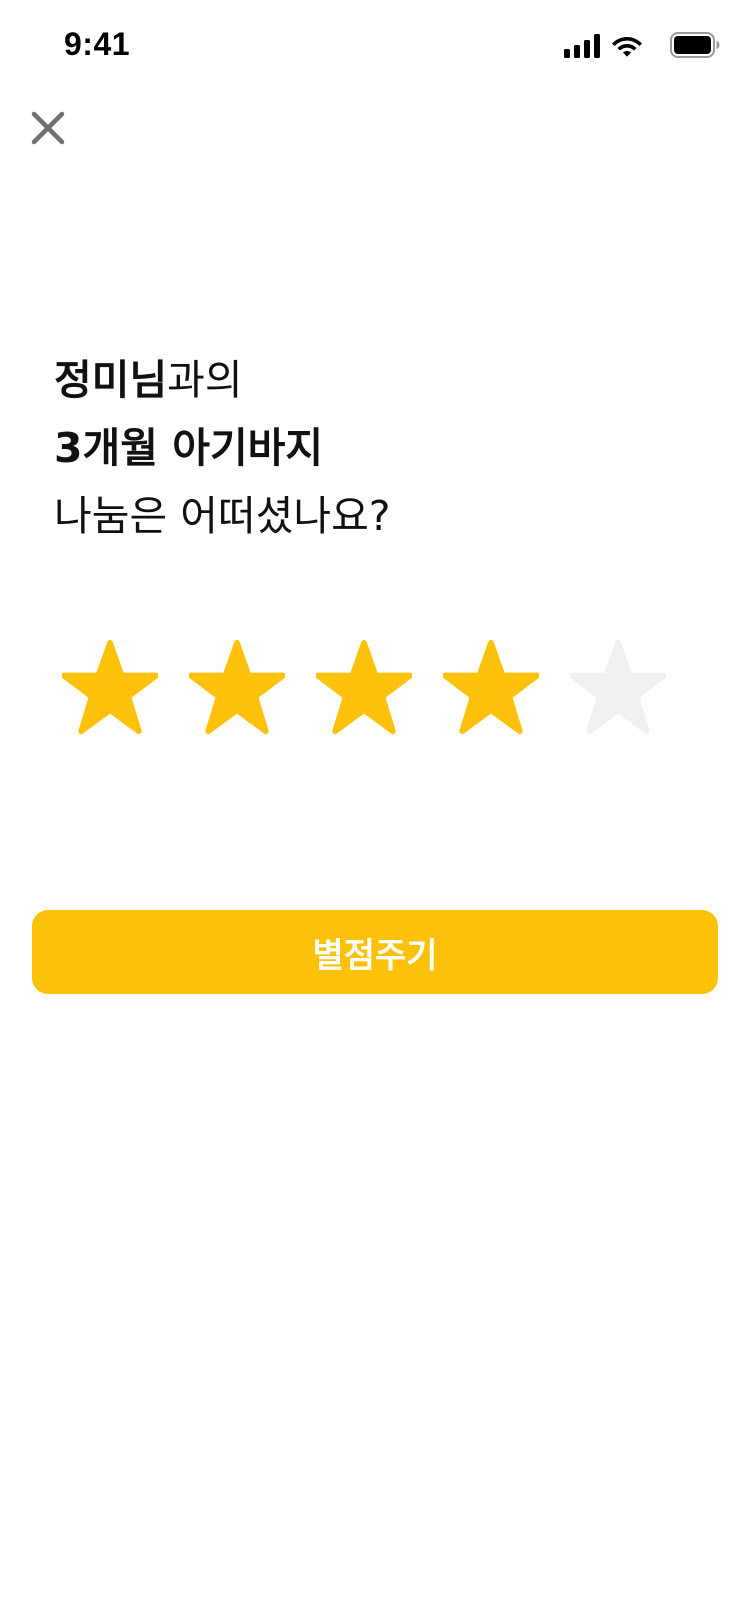 This screenshot has width=750, height=1624. I want to click on battery-icon, so click(695, 45).